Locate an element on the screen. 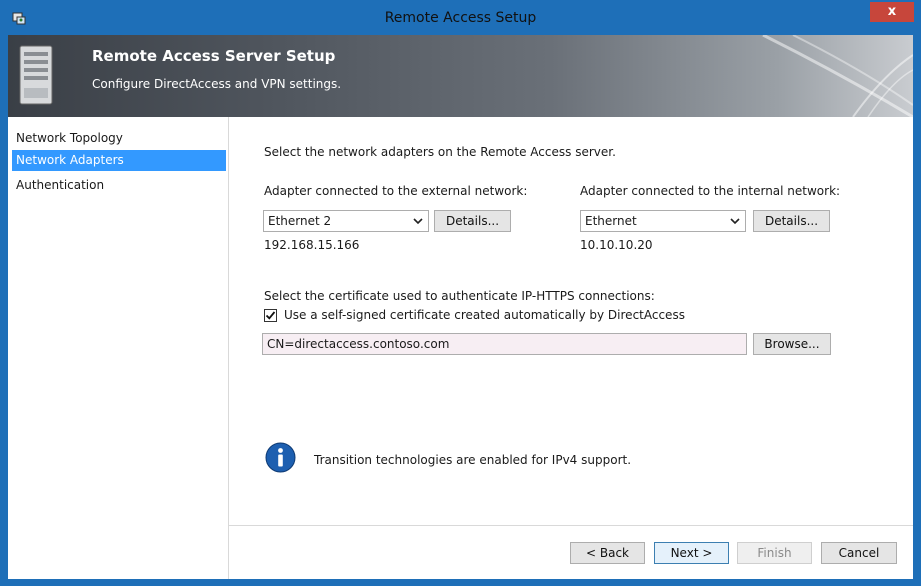 Image resolution: width=921 pixels, height=586 pixels. back-button: < Back is located at coordinates (607, 553).